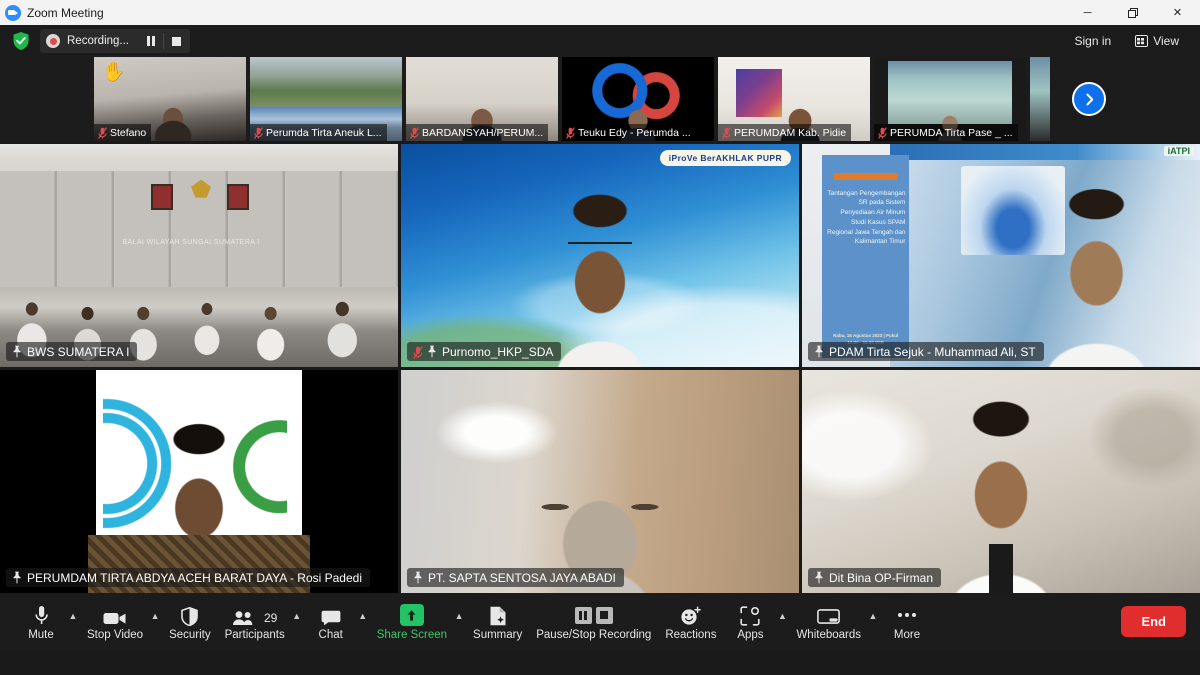 This screenshot has width=1200, height=675. I want to click on stop-video-button: Stop Video, so click(115, 622).